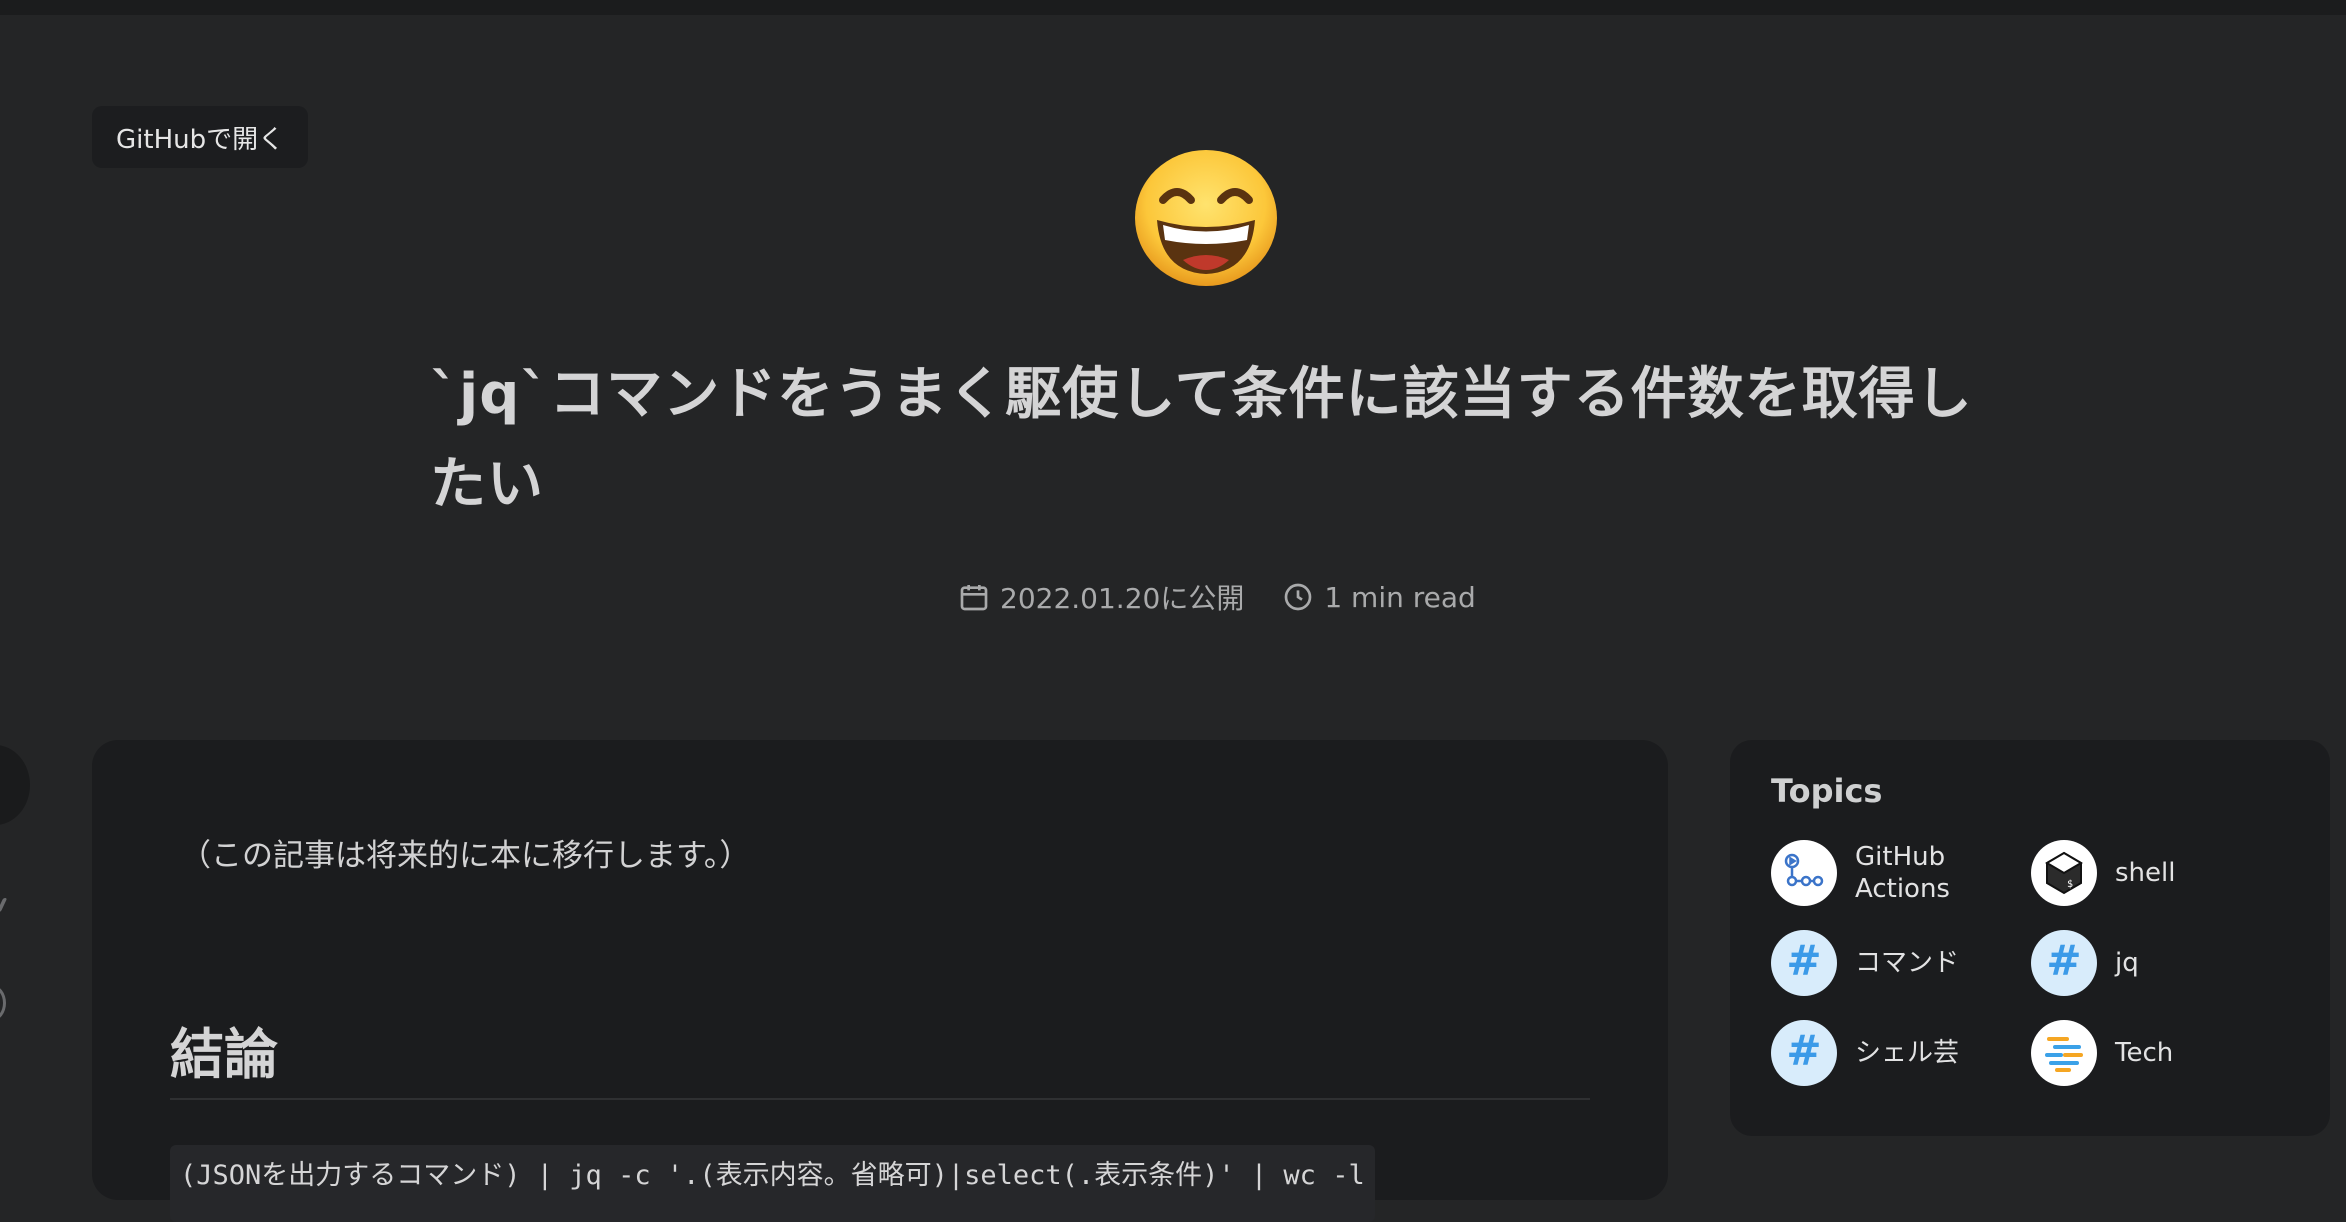 This screenshot has width=2346, height=1222. Describe the element at coordinates (1827, 791) in the screenshot. I see `topics-heading: Topics` at that location.